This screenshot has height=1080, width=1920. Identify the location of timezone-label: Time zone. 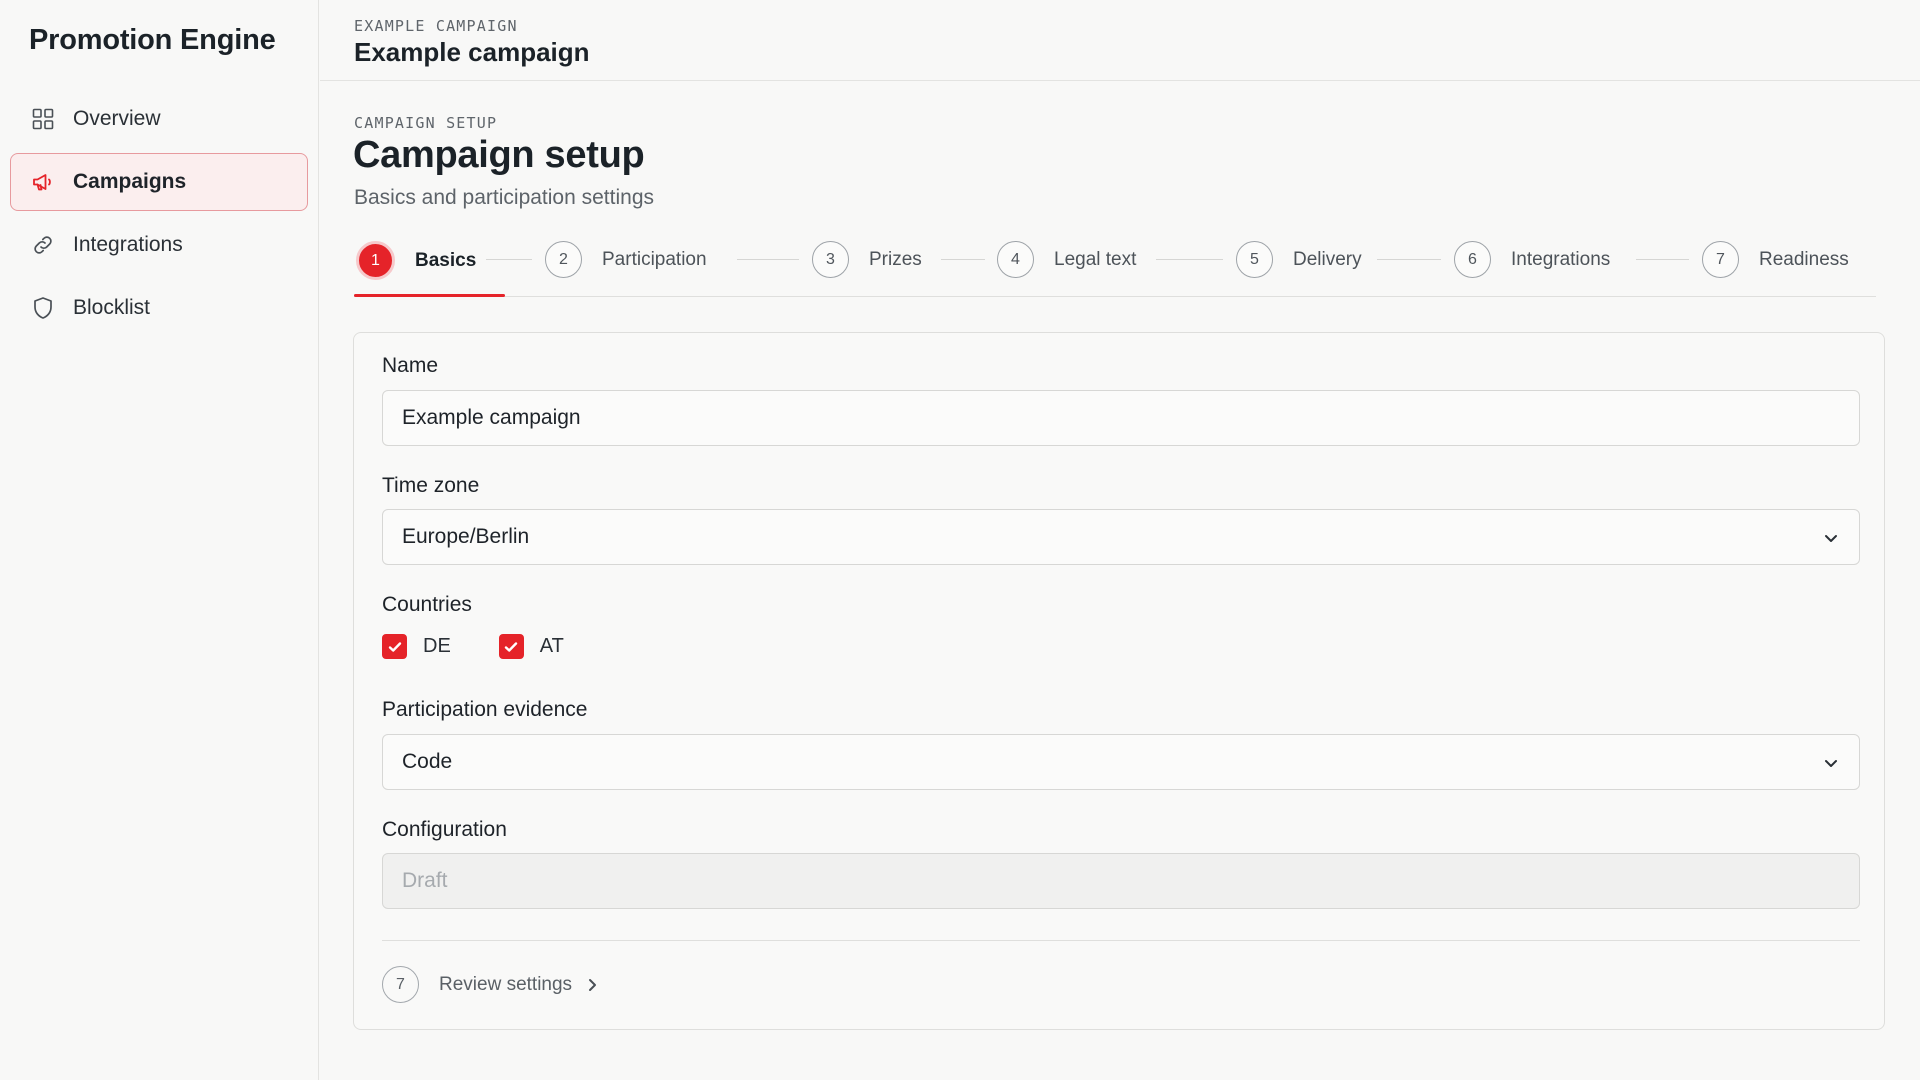
(431, 485).